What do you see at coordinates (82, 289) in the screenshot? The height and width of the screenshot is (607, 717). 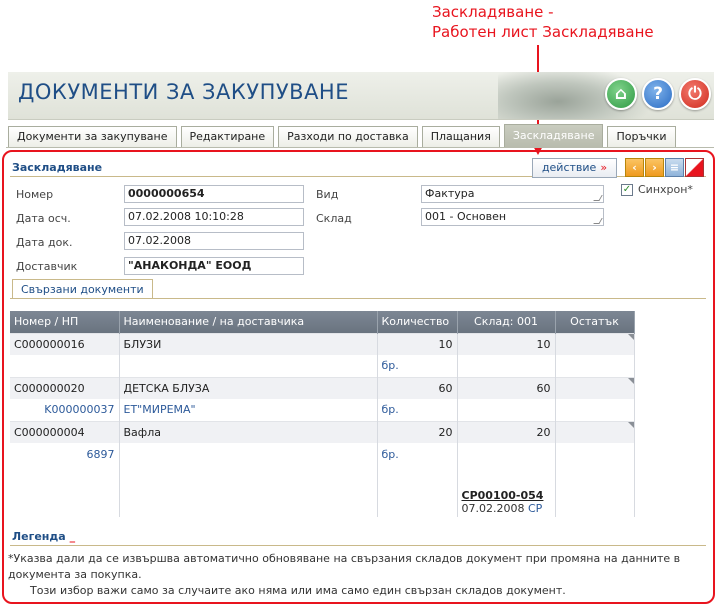 I see `tab-linked-documents: Свързани документи` at bounding box center [82, 289].